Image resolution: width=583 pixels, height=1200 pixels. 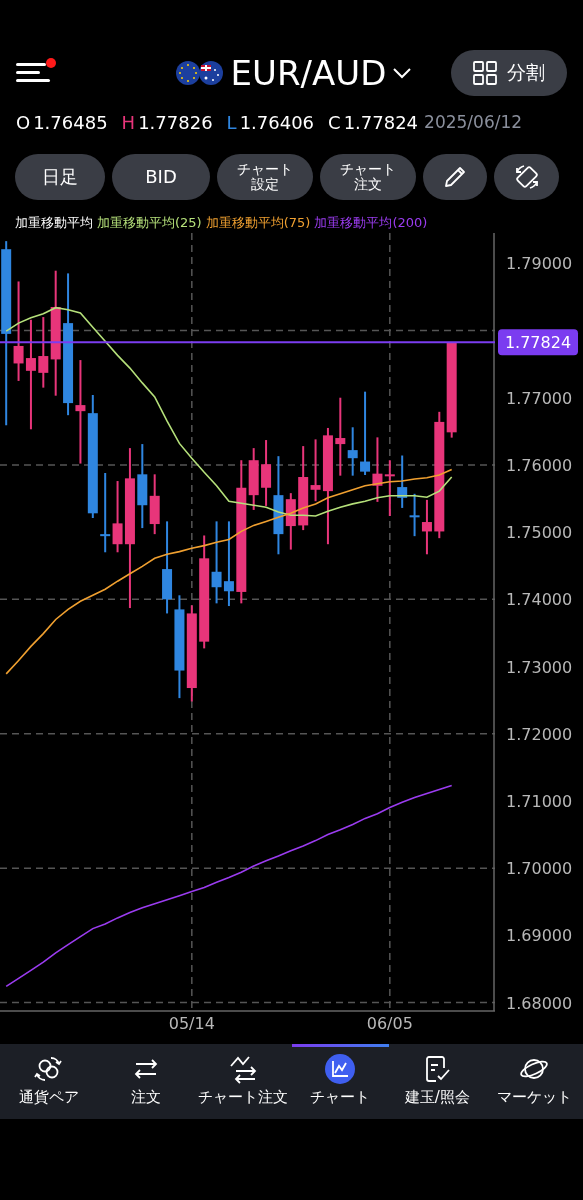 What do you see at coordinates (534, 1081) in the screenshot?
I see `nav-tab: マーケット` at bounding box center [534, 1081].